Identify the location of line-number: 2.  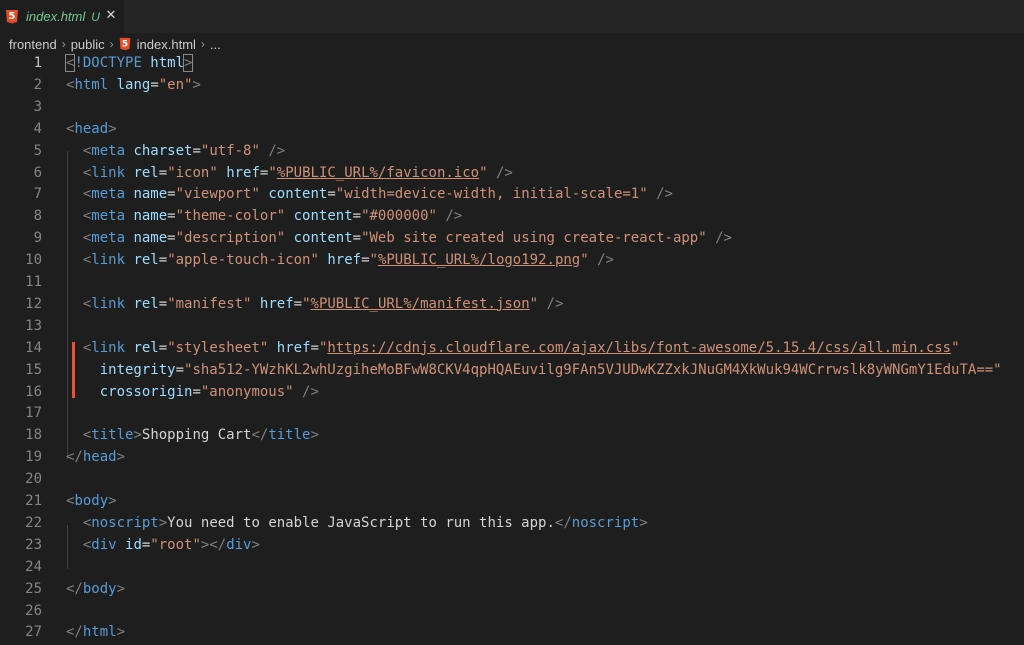
(37, 84).